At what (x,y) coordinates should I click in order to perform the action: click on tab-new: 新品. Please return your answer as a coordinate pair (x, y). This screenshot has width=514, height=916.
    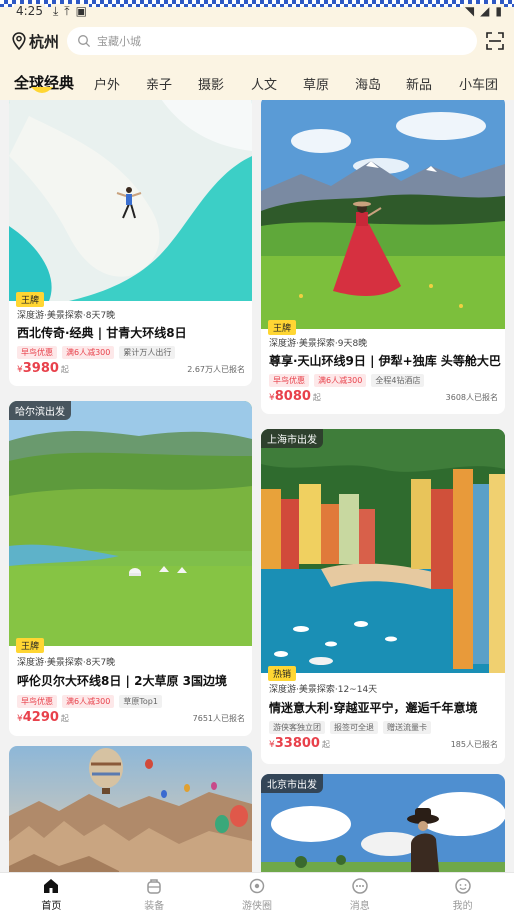
    Looking at the image, I should click on (419, 83).